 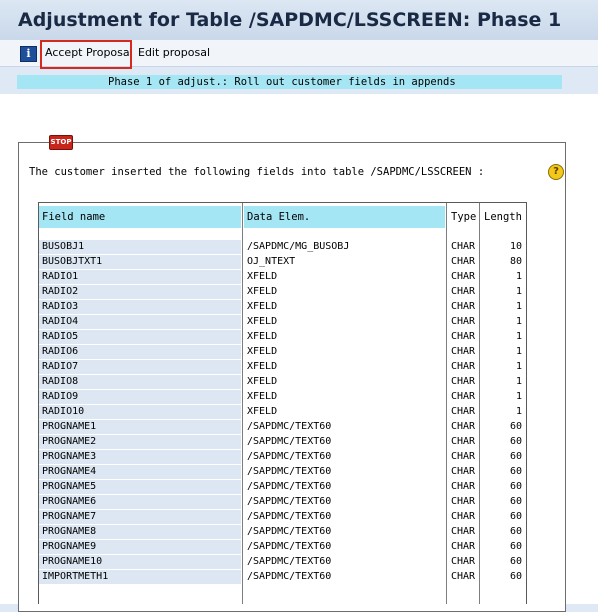 I want to click on table-row: BUSOBJTXT1 OJ_NTEXT CHAR 80, so click(x=299, y=262).